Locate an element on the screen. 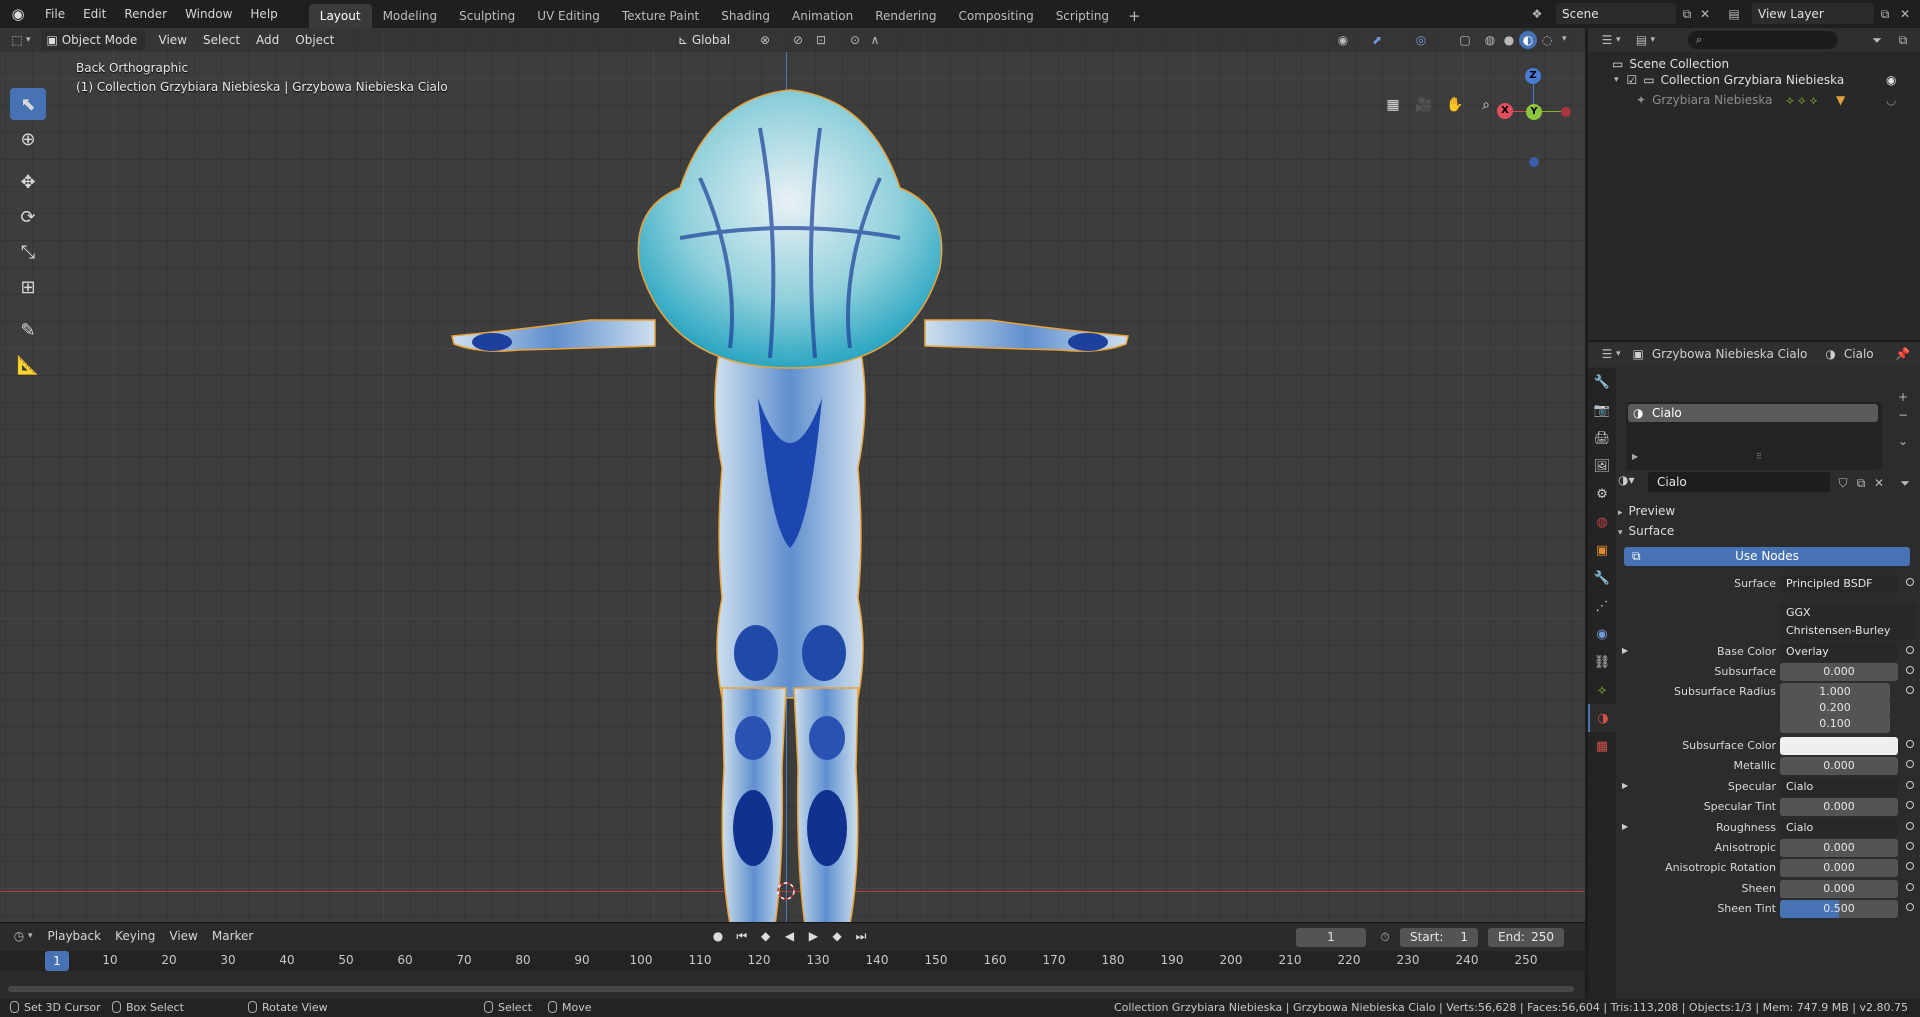 Image resolution: width=1920 pixels, height=1017 pixels. tab-shading: Shading is located at coordinates (745, 16).